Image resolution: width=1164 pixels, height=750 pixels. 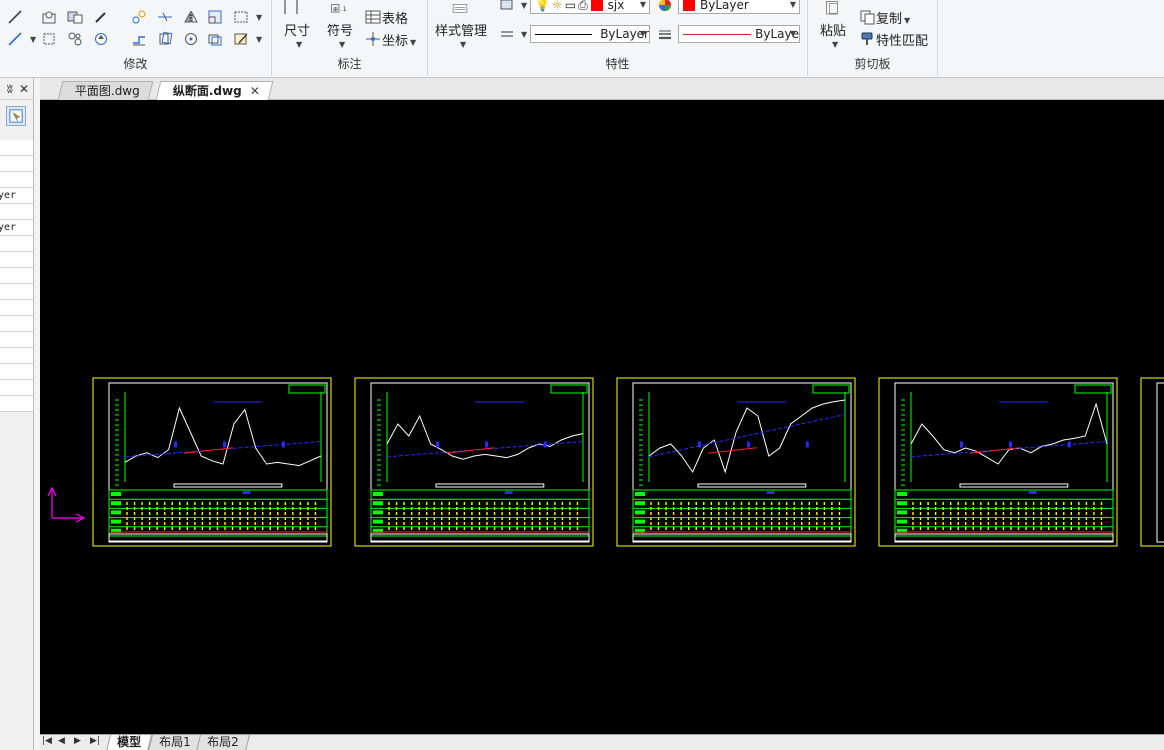 I want to click on pick-icon, so click(x=101, y=17).